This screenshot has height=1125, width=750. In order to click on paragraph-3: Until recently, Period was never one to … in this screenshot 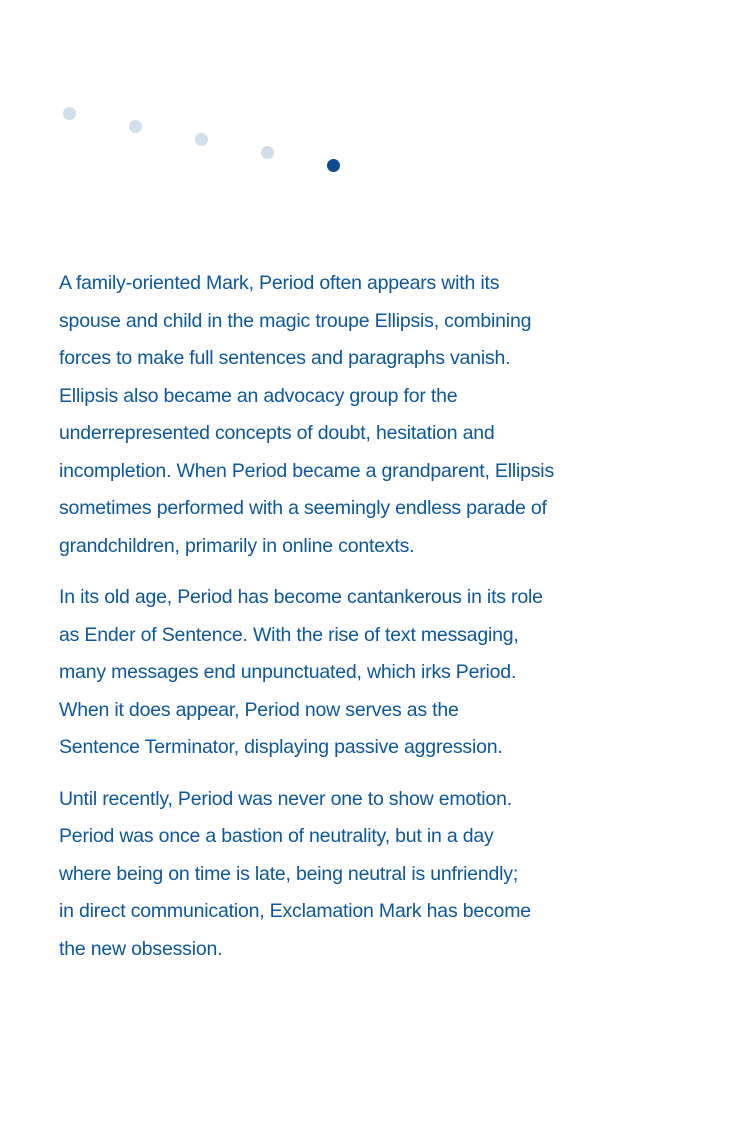, I will do `click(295, 873)`.